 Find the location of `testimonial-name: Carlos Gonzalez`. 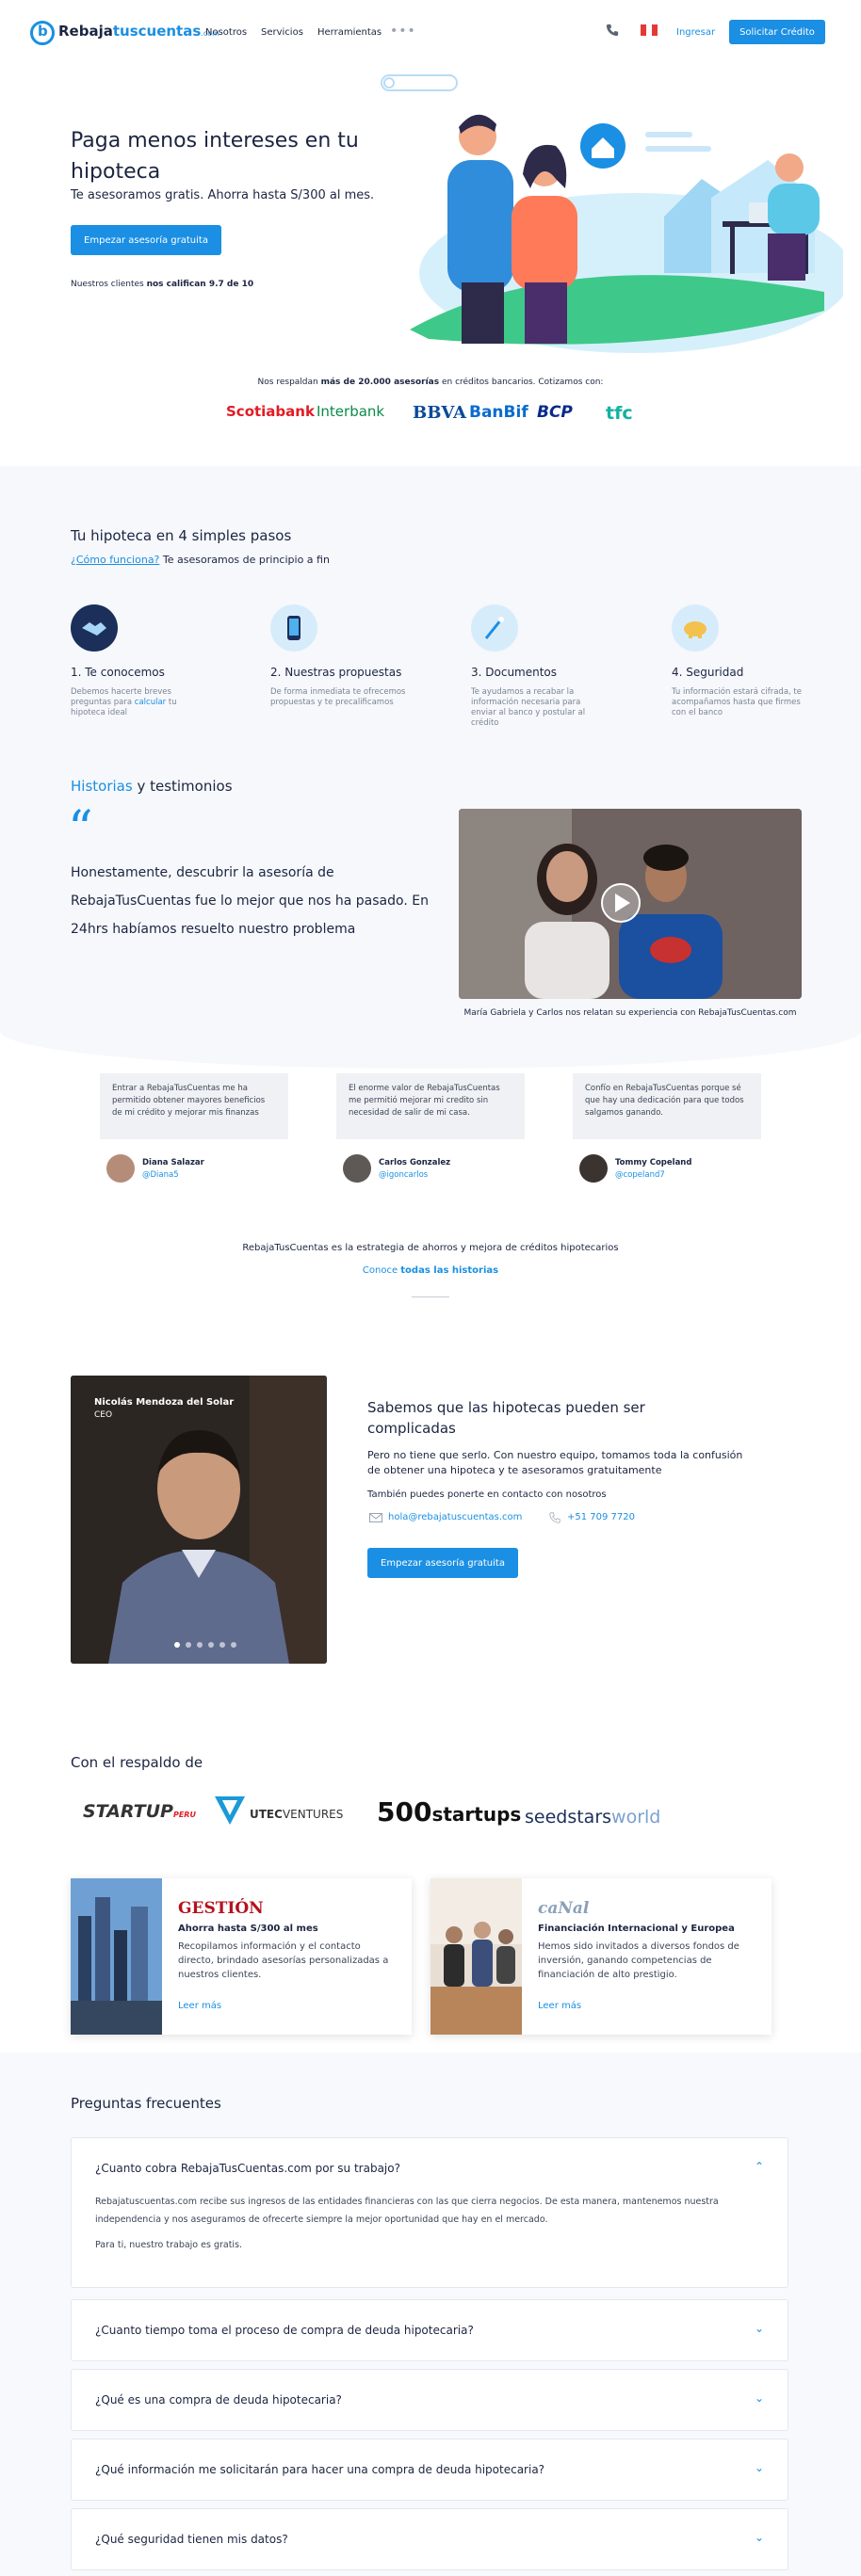

testimonial-name: Carlos Gonzalez is located at coordinates (415, 1162).